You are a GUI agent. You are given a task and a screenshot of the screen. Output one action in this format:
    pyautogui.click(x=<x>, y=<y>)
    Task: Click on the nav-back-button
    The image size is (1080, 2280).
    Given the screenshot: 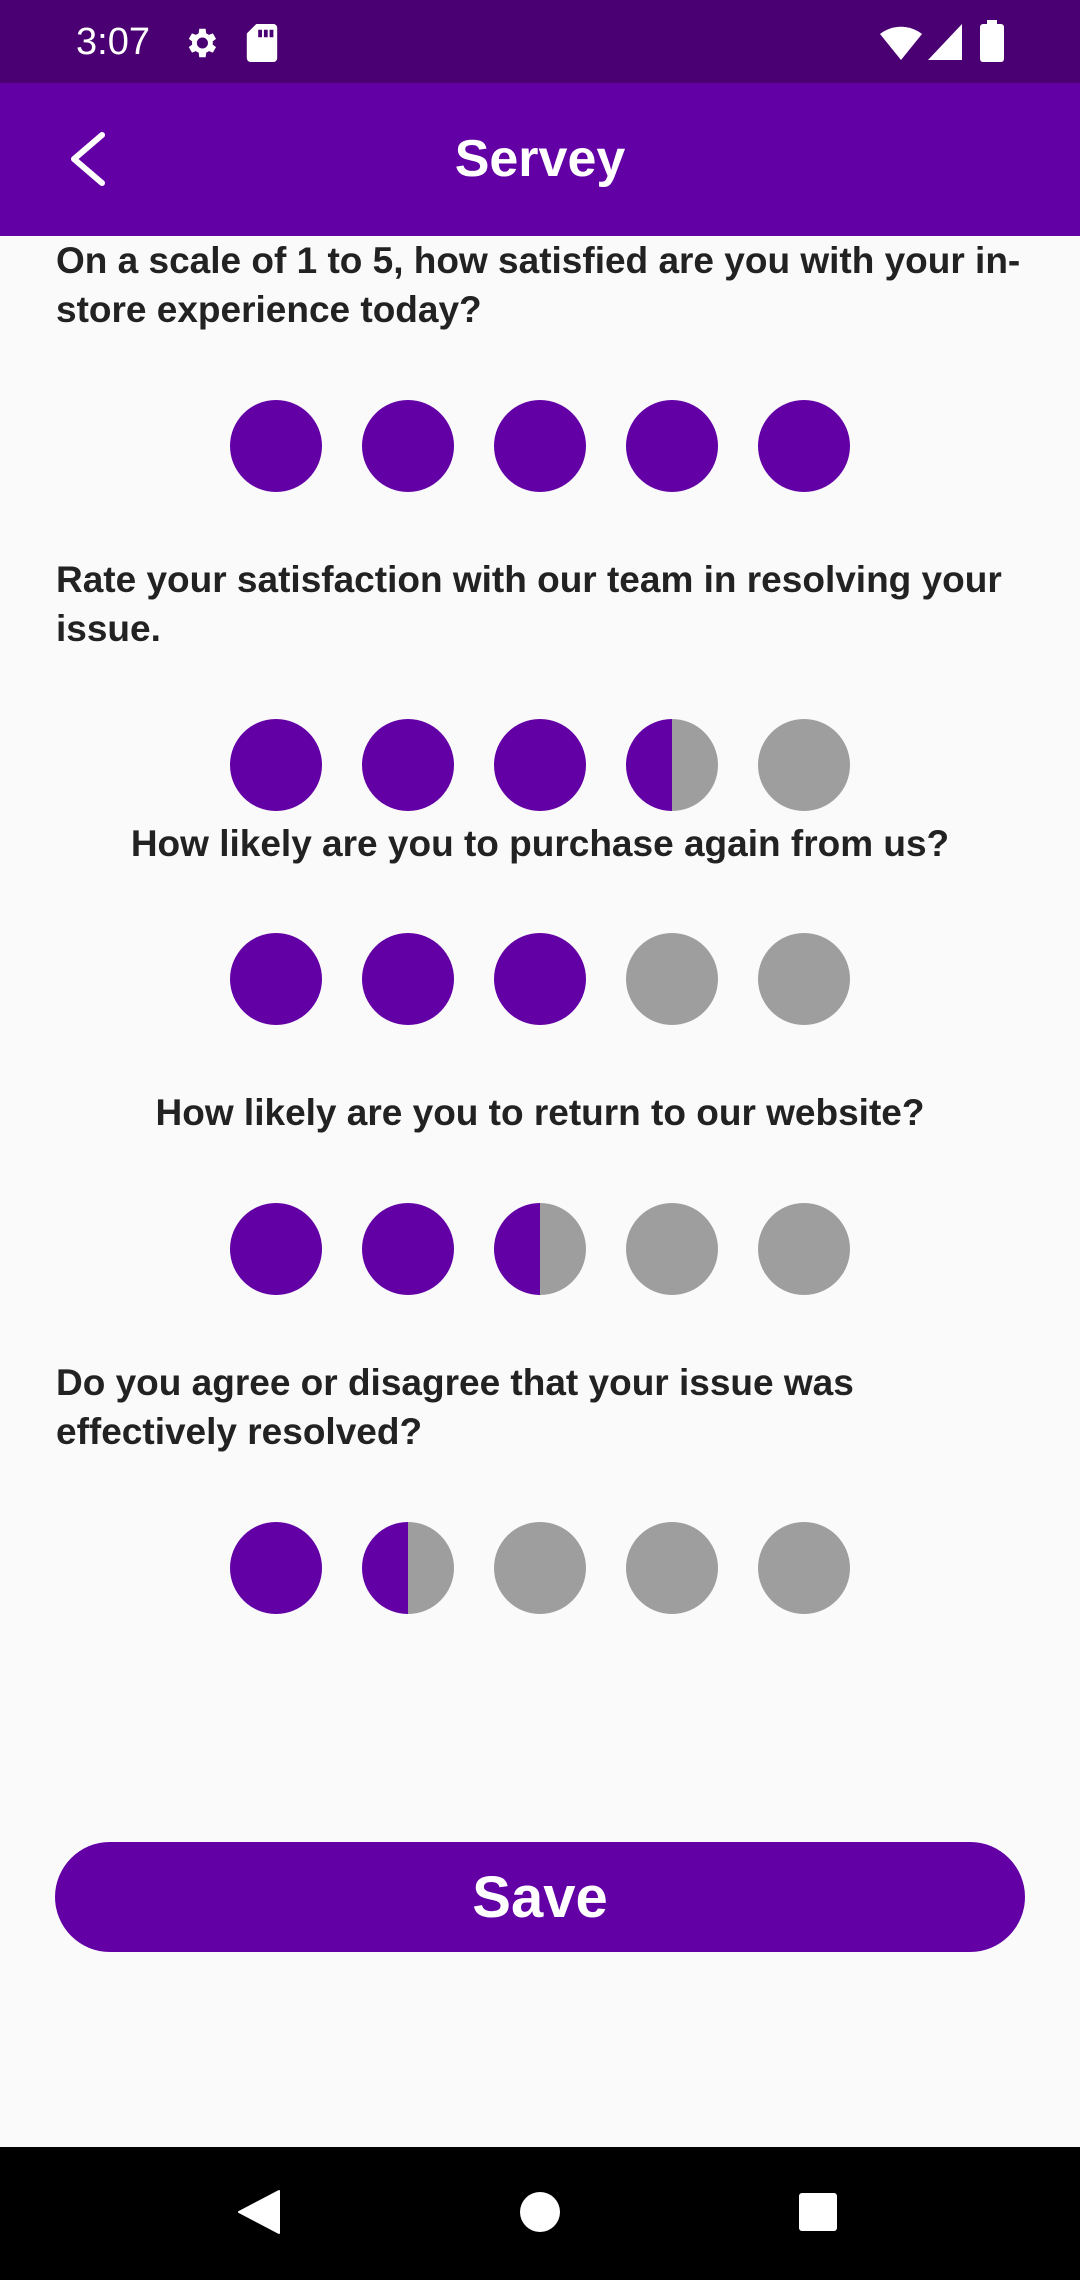 What is the action you would take?
    pyautogui.click(x=259, y=2214)
    